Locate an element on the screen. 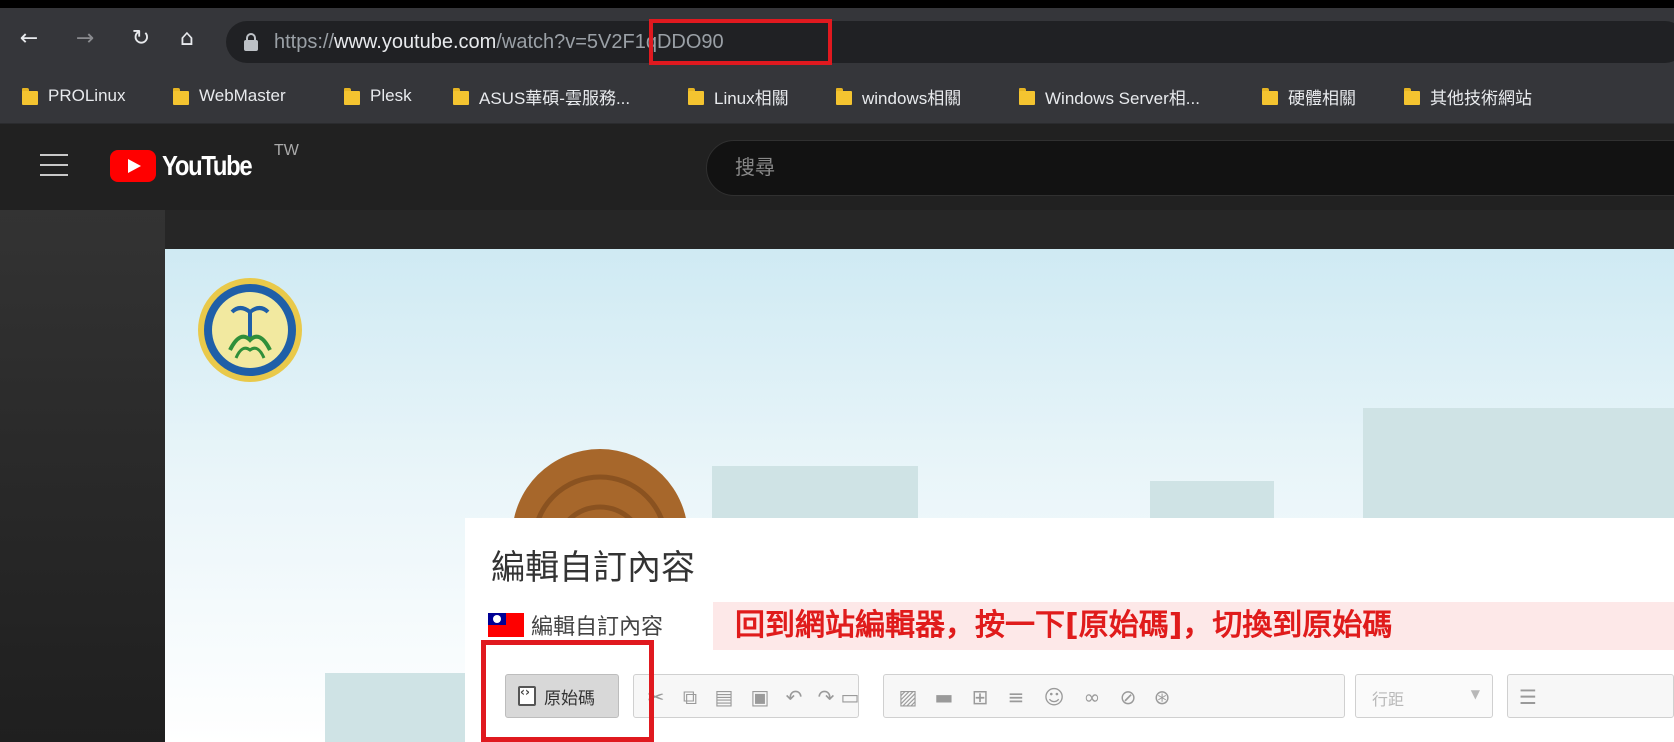  editor-title: 編輯自訂內容 is located at coordinates (593, 568).